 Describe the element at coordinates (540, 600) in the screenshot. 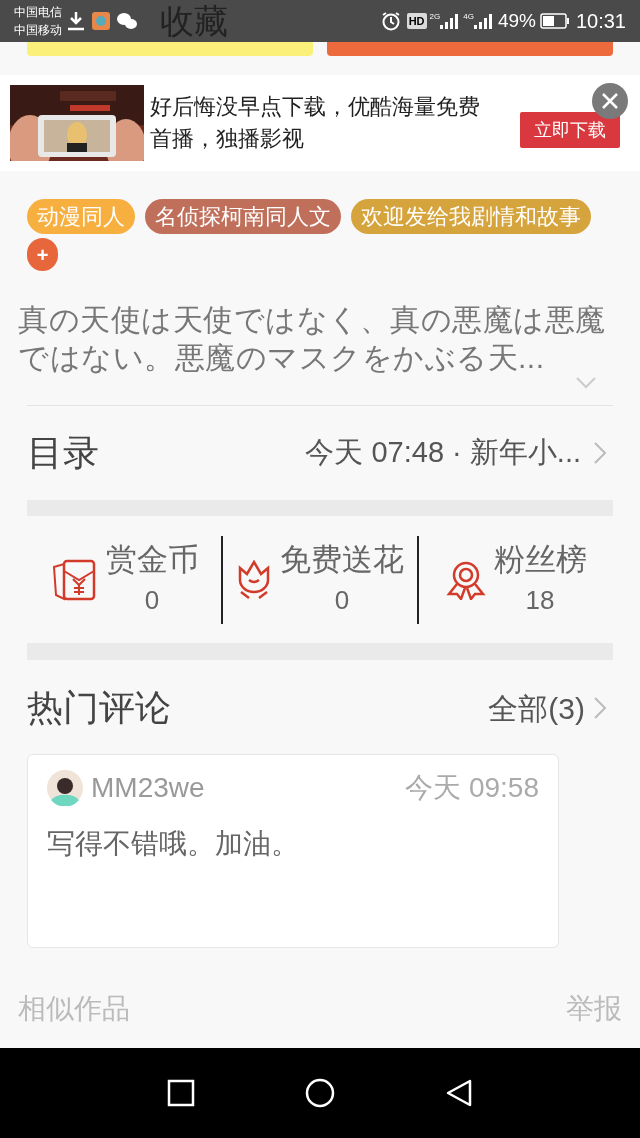

I see `stat-value: 18` at that location.